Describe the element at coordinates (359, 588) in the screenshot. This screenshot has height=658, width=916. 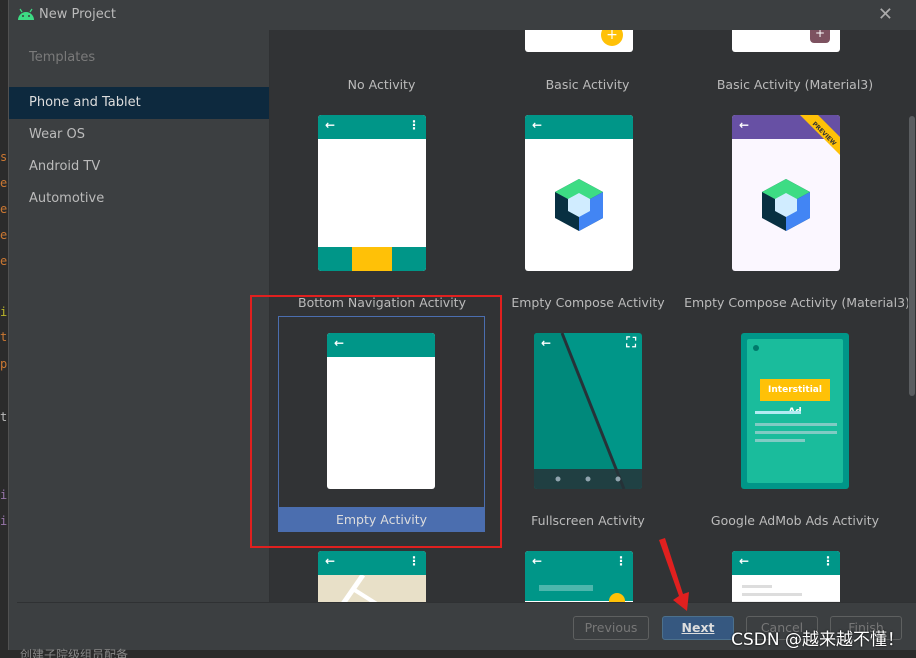
I see `map-roads` at that location.